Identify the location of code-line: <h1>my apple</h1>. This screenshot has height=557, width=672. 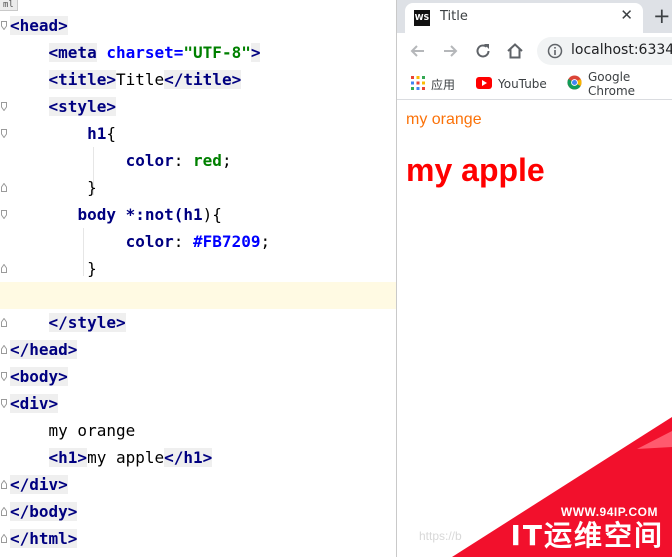
(203, 457).